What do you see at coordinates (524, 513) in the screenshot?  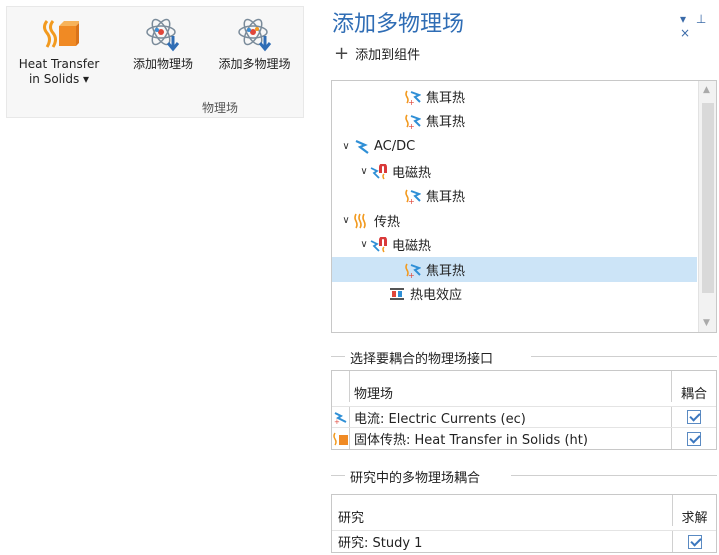 I see `study-table-header: 研究 求解` at bounding box center [524, 513].